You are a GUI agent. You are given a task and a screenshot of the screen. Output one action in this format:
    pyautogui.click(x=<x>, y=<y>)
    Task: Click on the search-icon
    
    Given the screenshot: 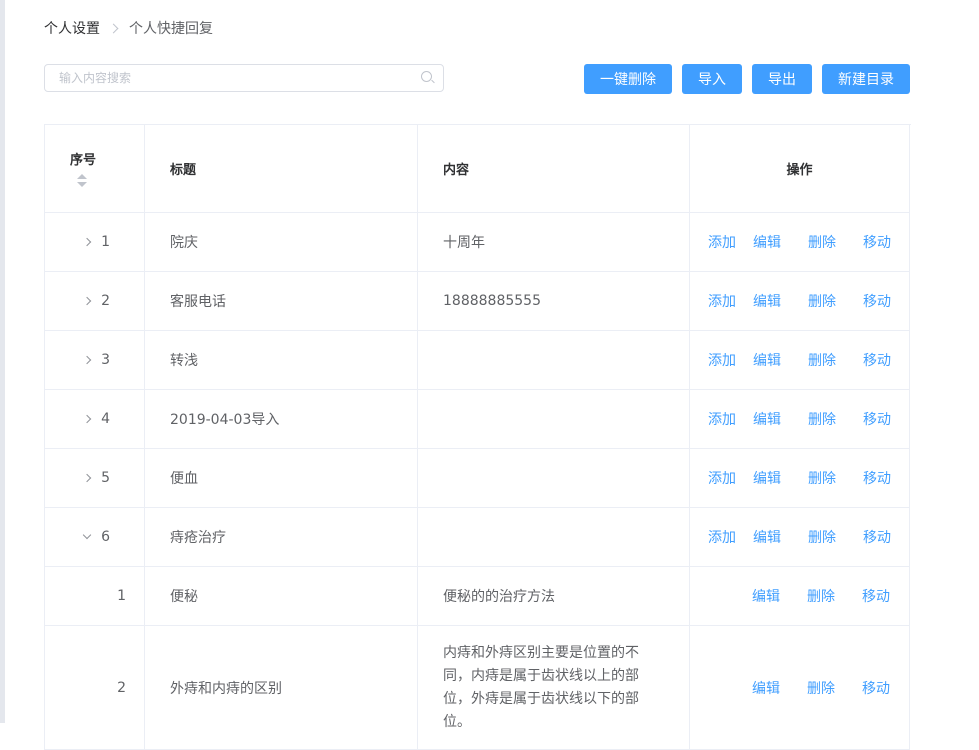 What is the action you would take?
    pyautogui.click(x=426, y=76)
    